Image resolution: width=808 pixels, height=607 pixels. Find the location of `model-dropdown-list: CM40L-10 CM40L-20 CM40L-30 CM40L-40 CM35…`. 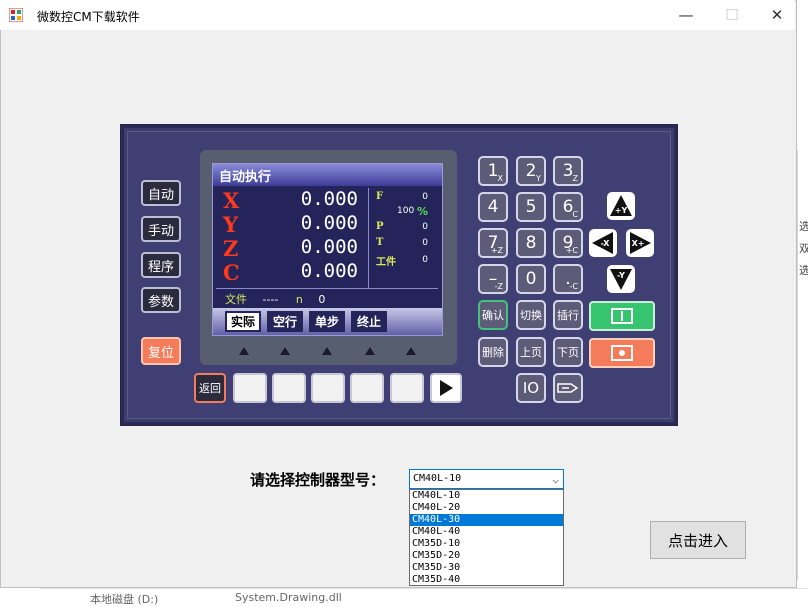

model-dropdown-list: CM40L-10 CM40L-20 CM40L-30 CM40L-40 CM35… is located at coordinates (486, 537).